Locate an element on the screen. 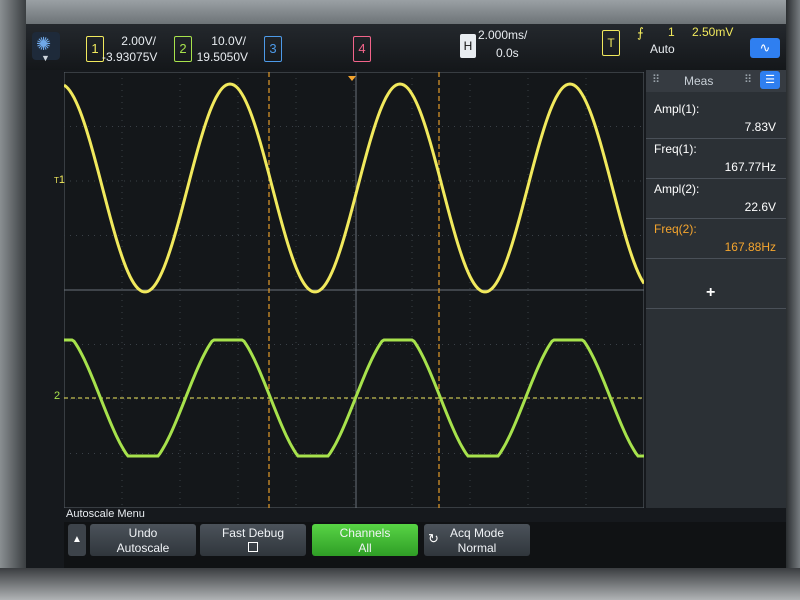 The height and width of the screenshot is (600, 800). timebase-scale: 2.000ms/ is located at coordinates (503, 35).